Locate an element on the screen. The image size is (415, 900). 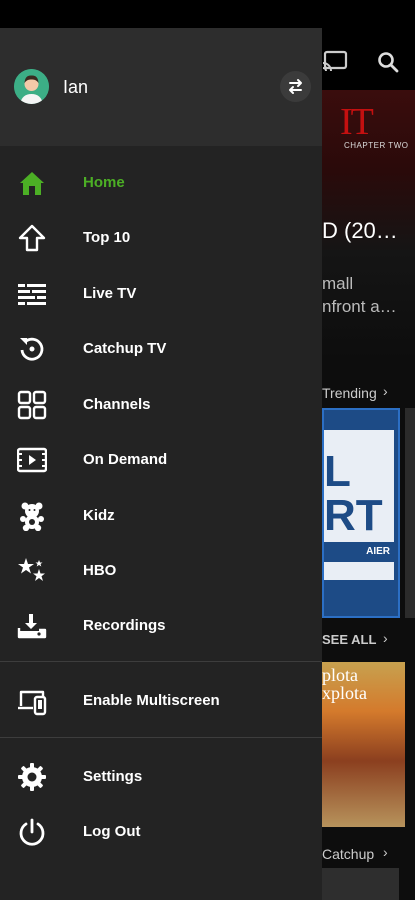
hero-subtitle: CHAPTER TWO is located at coordinates (376, 145).